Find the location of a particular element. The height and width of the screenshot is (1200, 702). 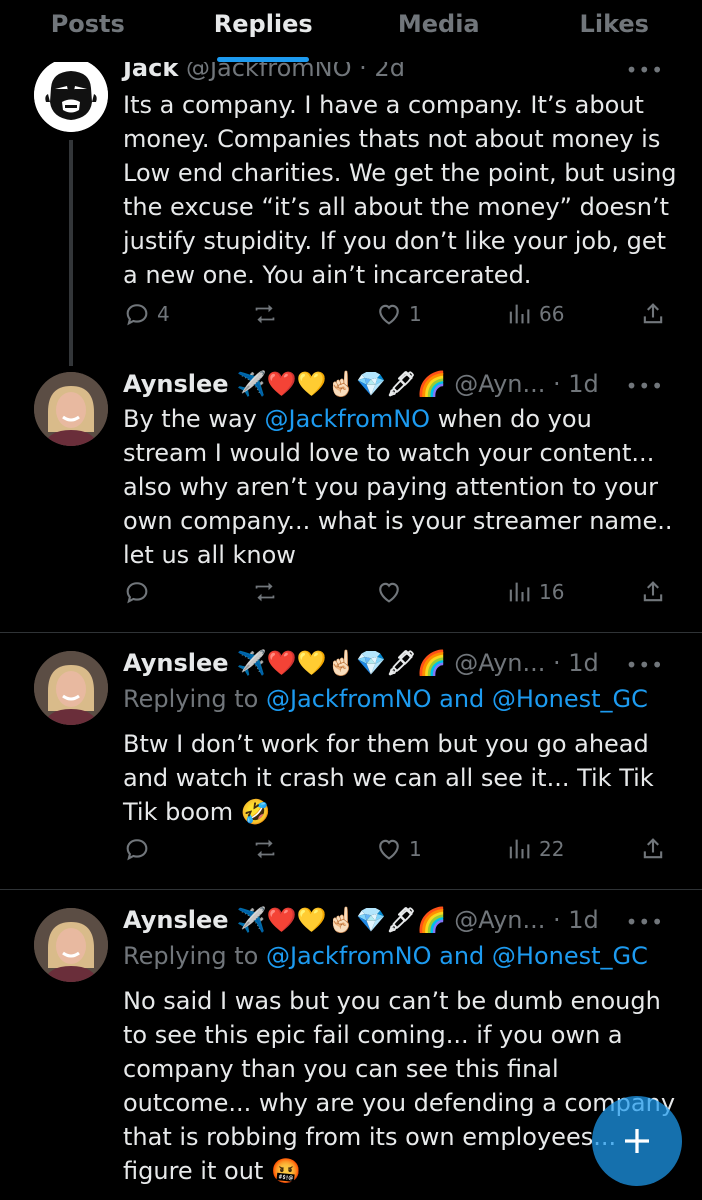

plus-icon is located at coordinates (637, 1141).